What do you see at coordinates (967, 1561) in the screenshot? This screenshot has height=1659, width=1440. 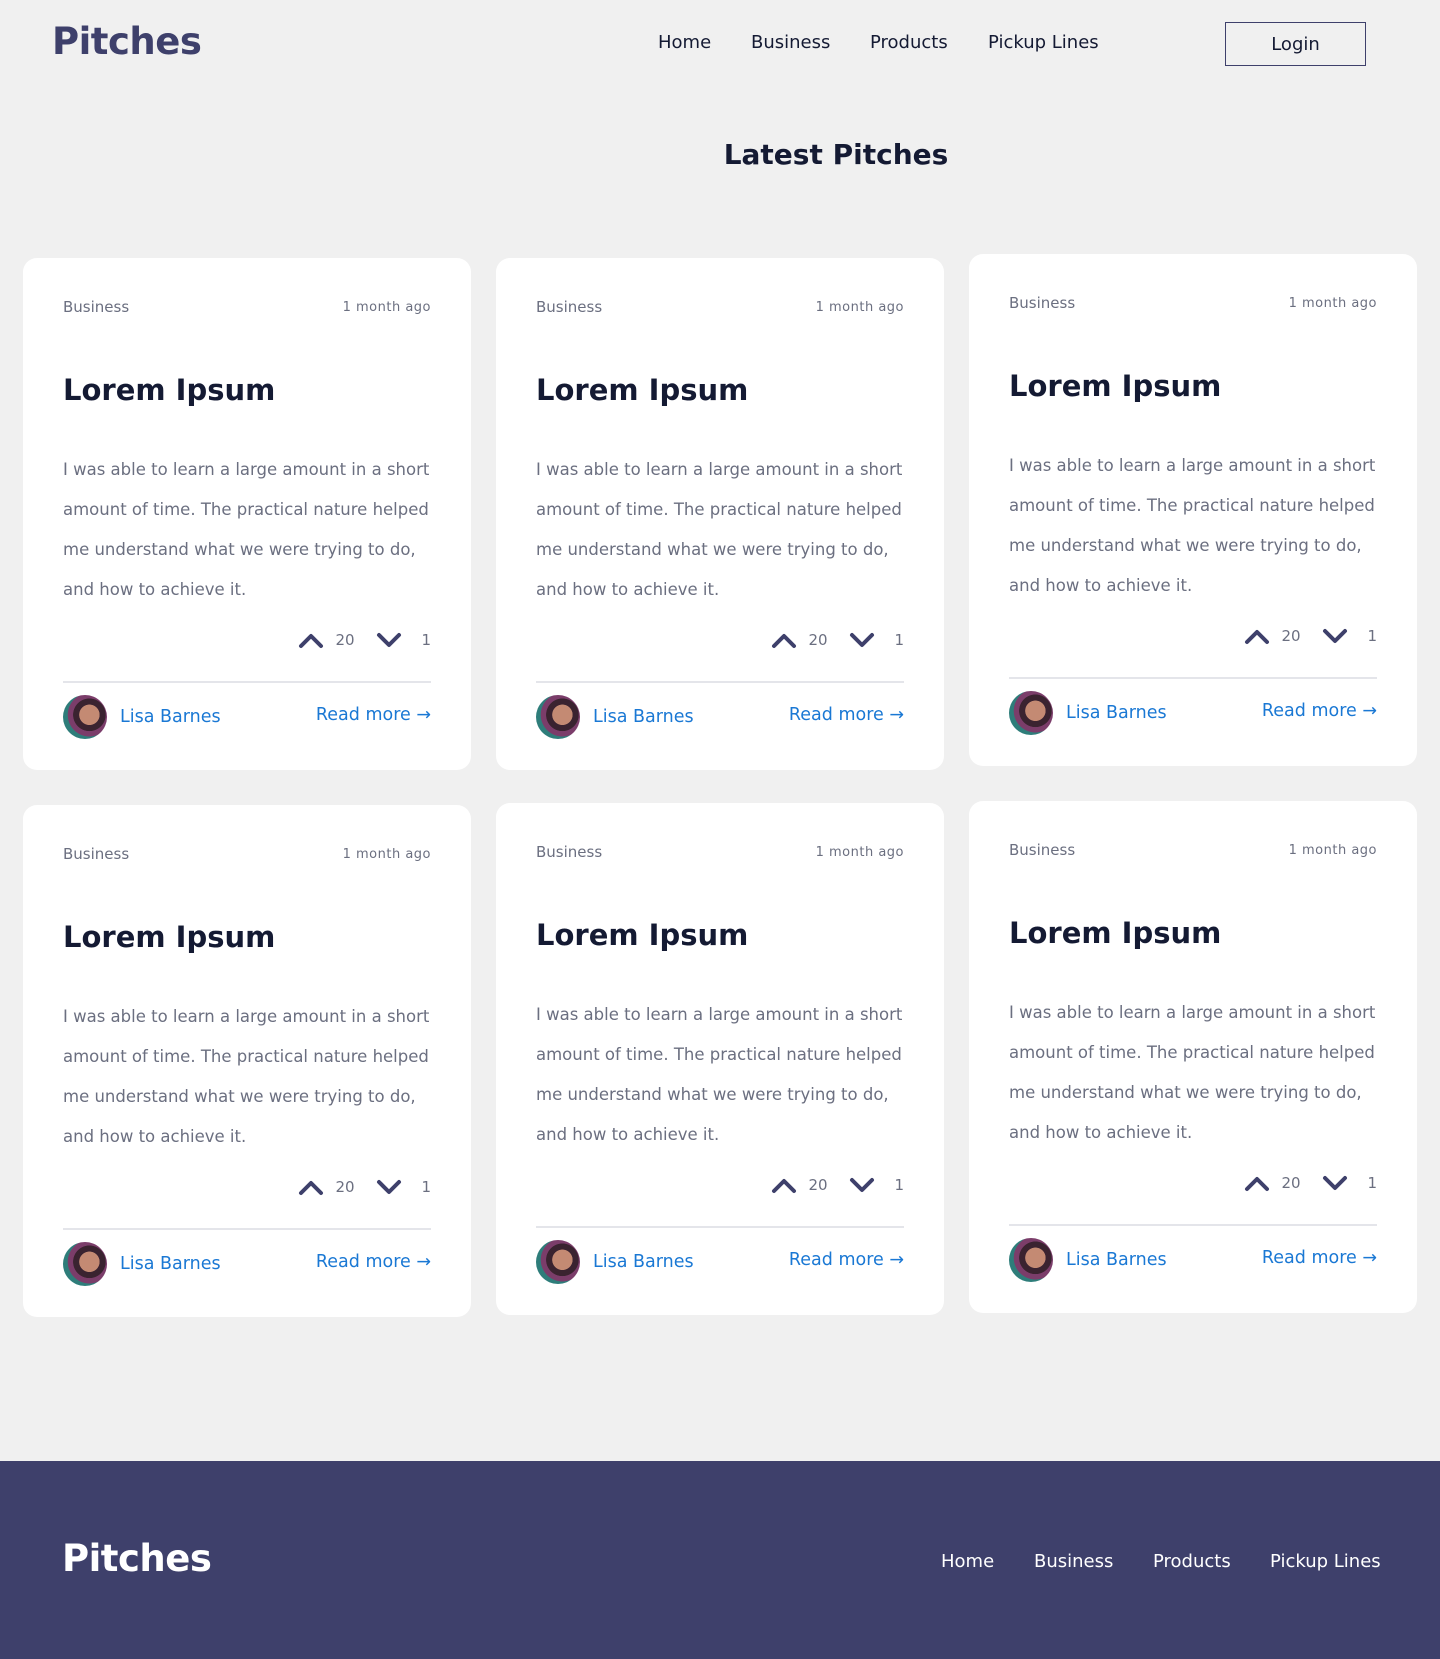 I see `footer-nav-home: Home` at bounding box center [967, 1561].